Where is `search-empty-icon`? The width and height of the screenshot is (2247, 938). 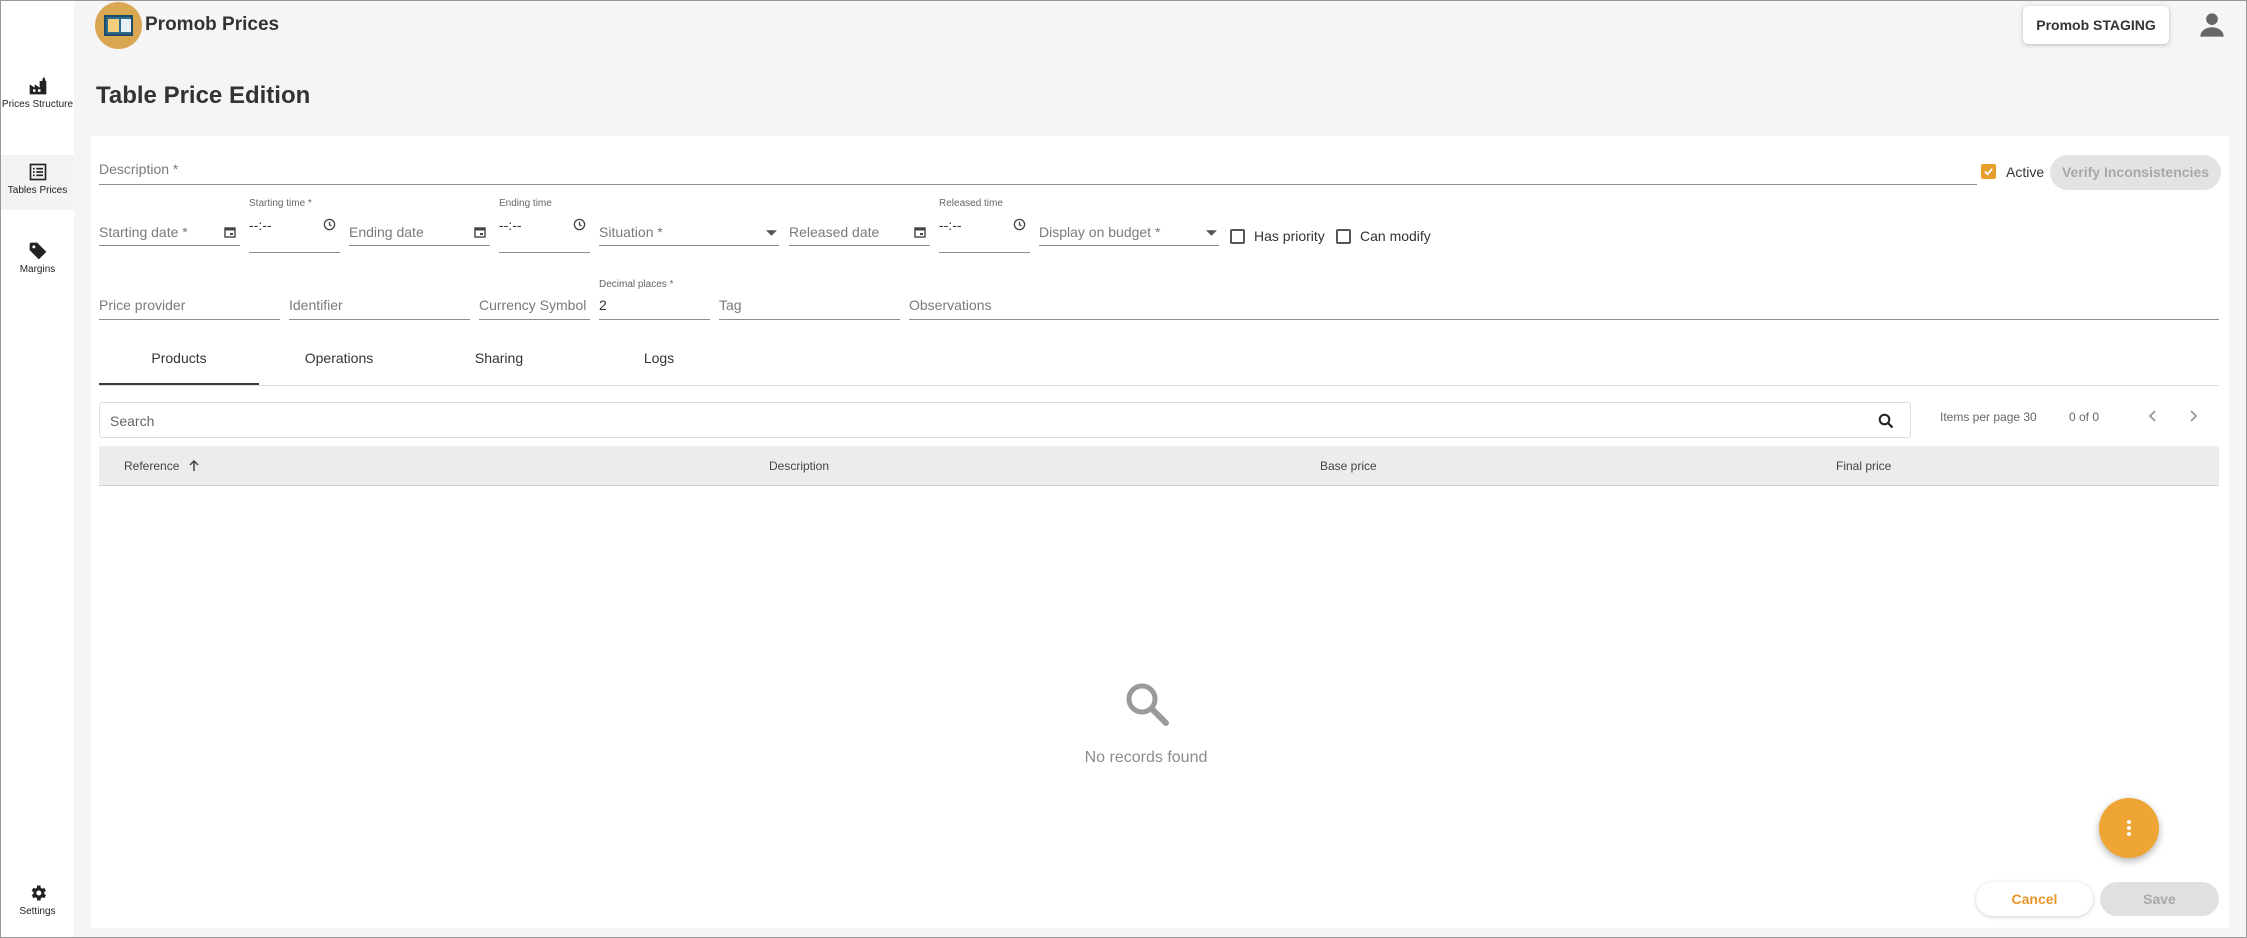 search-empty-icon is located at coordinates (1147, 704).